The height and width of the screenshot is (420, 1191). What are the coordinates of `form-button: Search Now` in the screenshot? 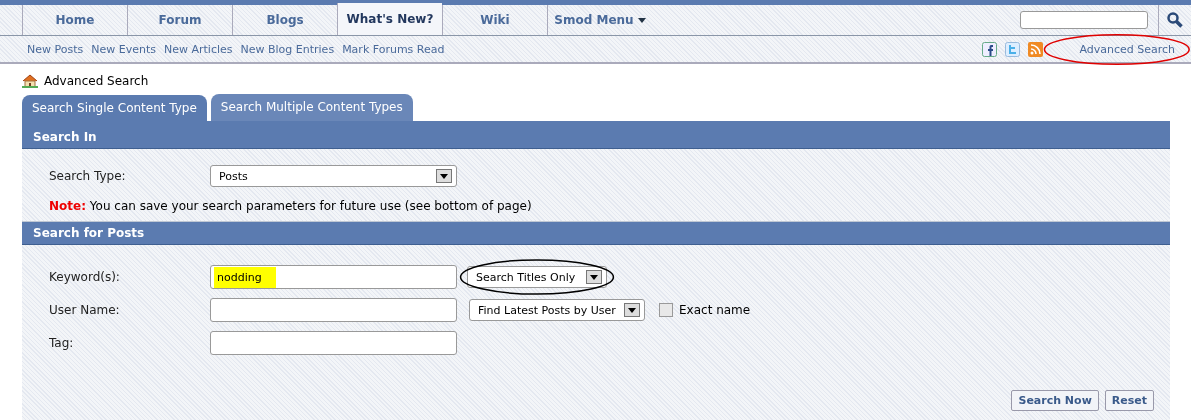 It's located at (1055, 400).